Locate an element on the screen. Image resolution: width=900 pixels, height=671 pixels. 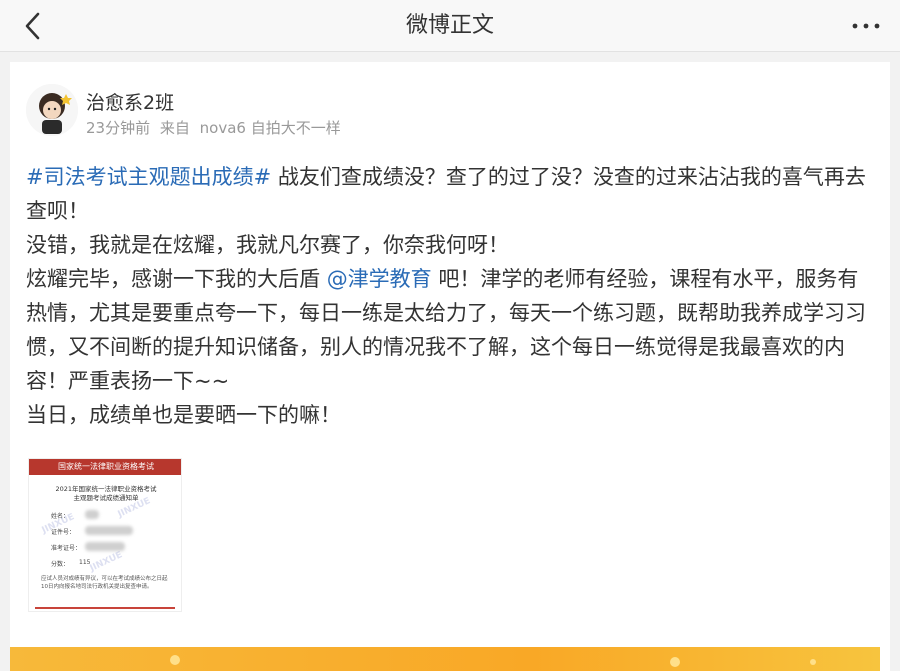
post-paragraph-4: 当日，成绩单也是要晒一下的嘛！ is located at coordinates (183, 415).